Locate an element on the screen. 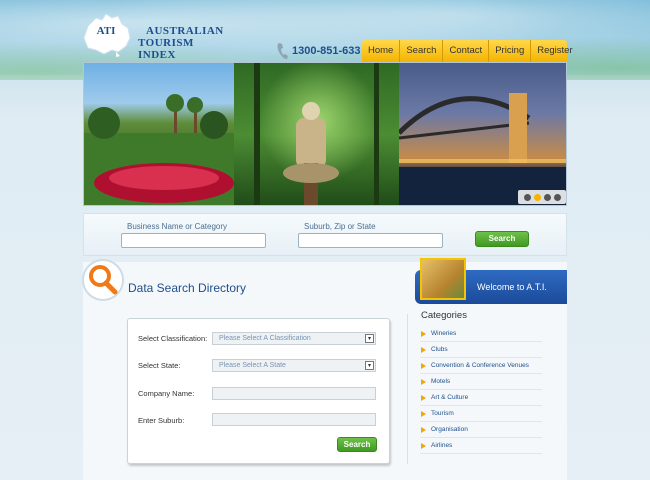 The image size is (650, 480). harbour-scene is located at coordinates (481, 149).